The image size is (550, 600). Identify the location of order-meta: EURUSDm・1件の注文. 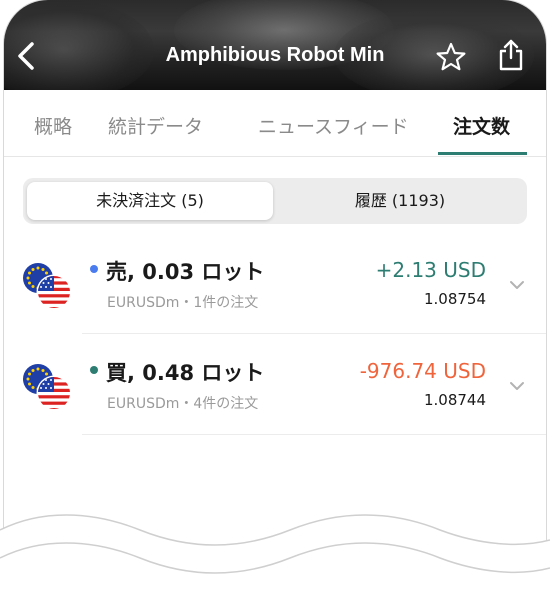
(183, 303).